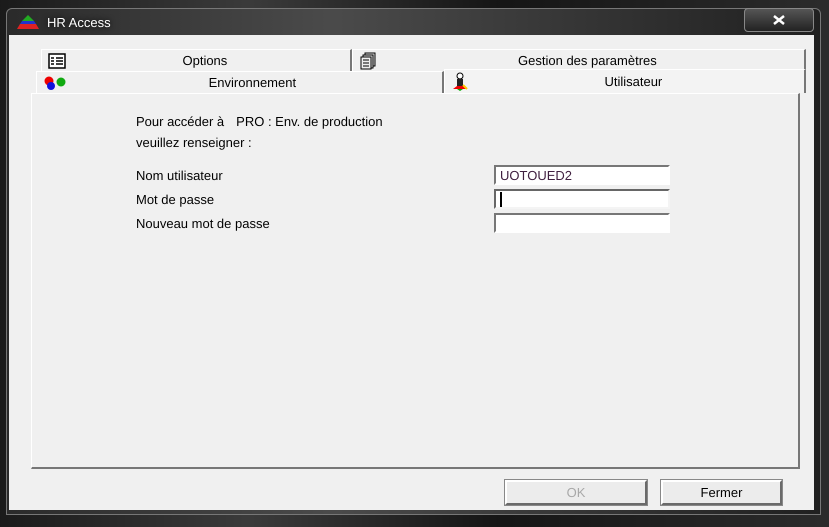 Image resolution: width=829 pixels, height=527 pixels. I want to click on input-field: UOTOUED2, so click(582, 175).